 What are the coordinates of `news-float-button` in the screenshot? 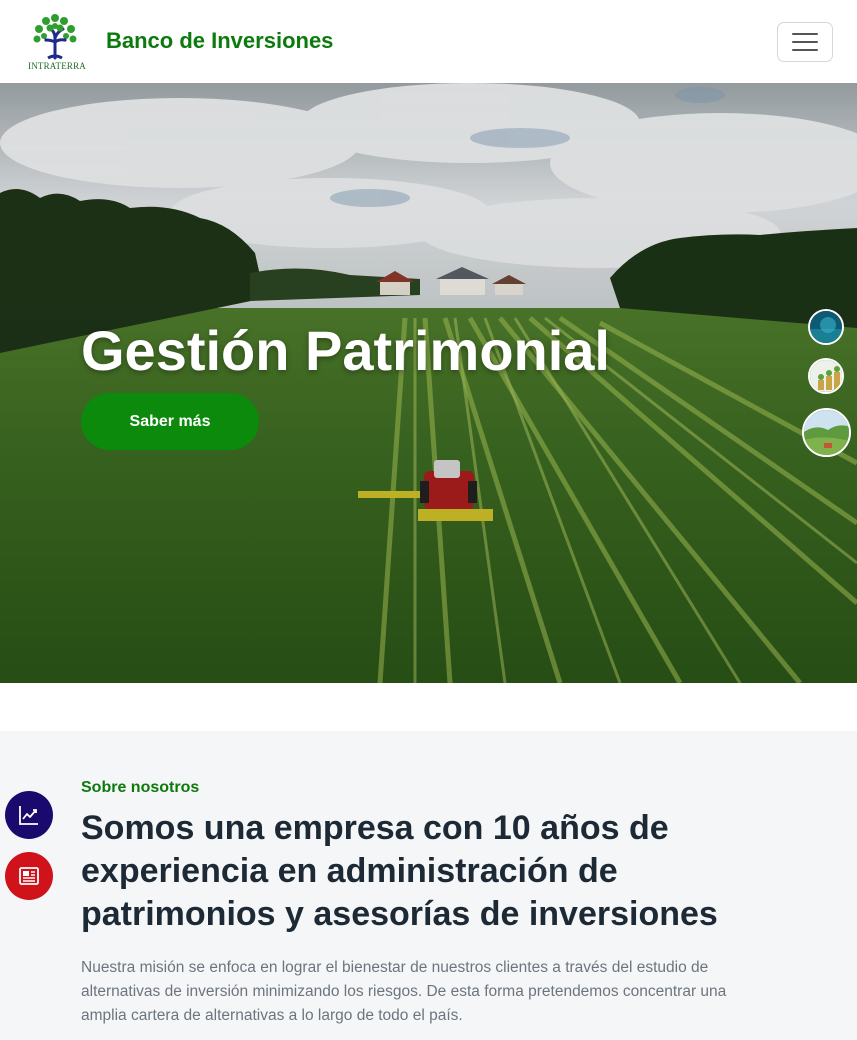 It's located at (29, 876).